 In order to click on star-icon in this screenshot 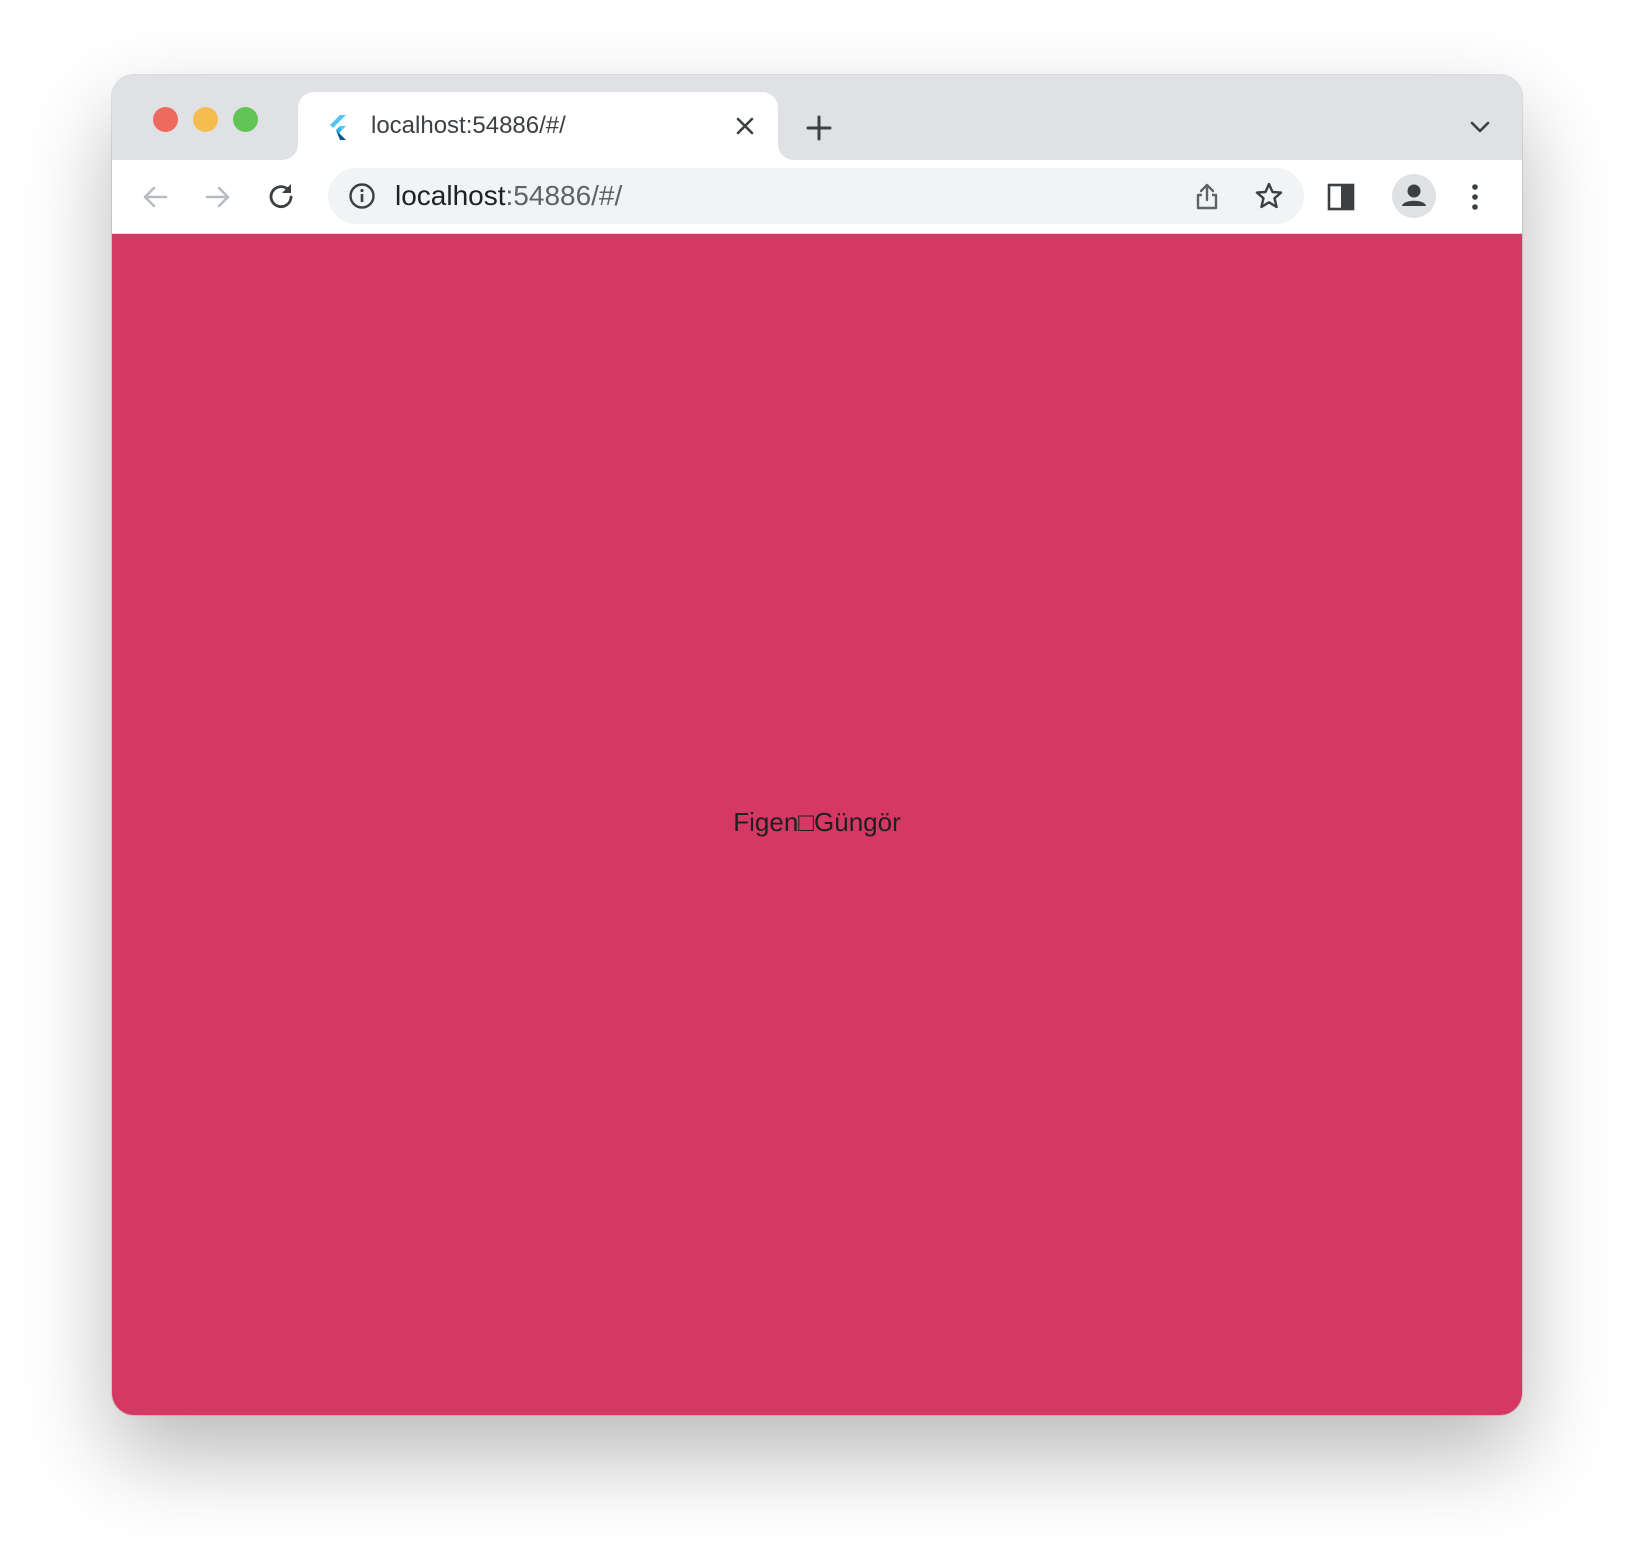, I will do `click(1269, 196)`.